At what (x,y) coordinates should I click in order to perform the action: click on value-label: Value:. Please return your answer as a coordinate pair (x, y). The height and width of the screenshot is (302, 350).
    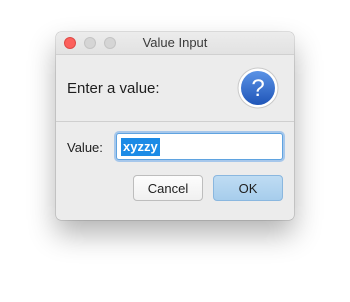
    Looking at the image, I should click on (85, 147).